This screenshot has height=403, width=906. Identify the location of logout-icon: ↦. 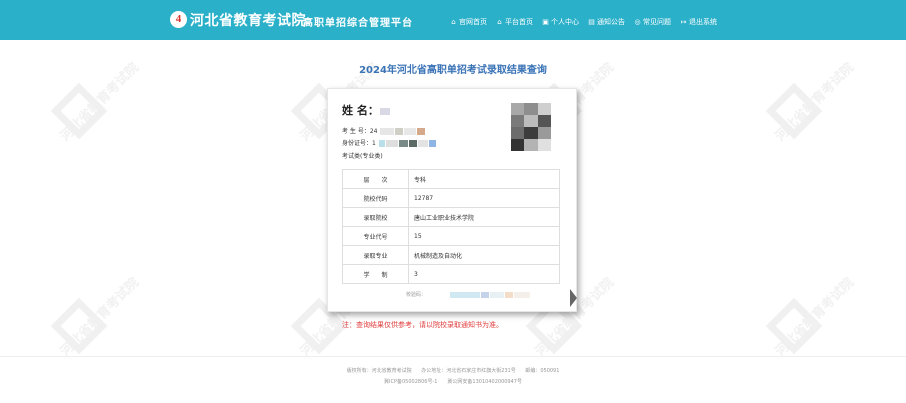
(683, 21).